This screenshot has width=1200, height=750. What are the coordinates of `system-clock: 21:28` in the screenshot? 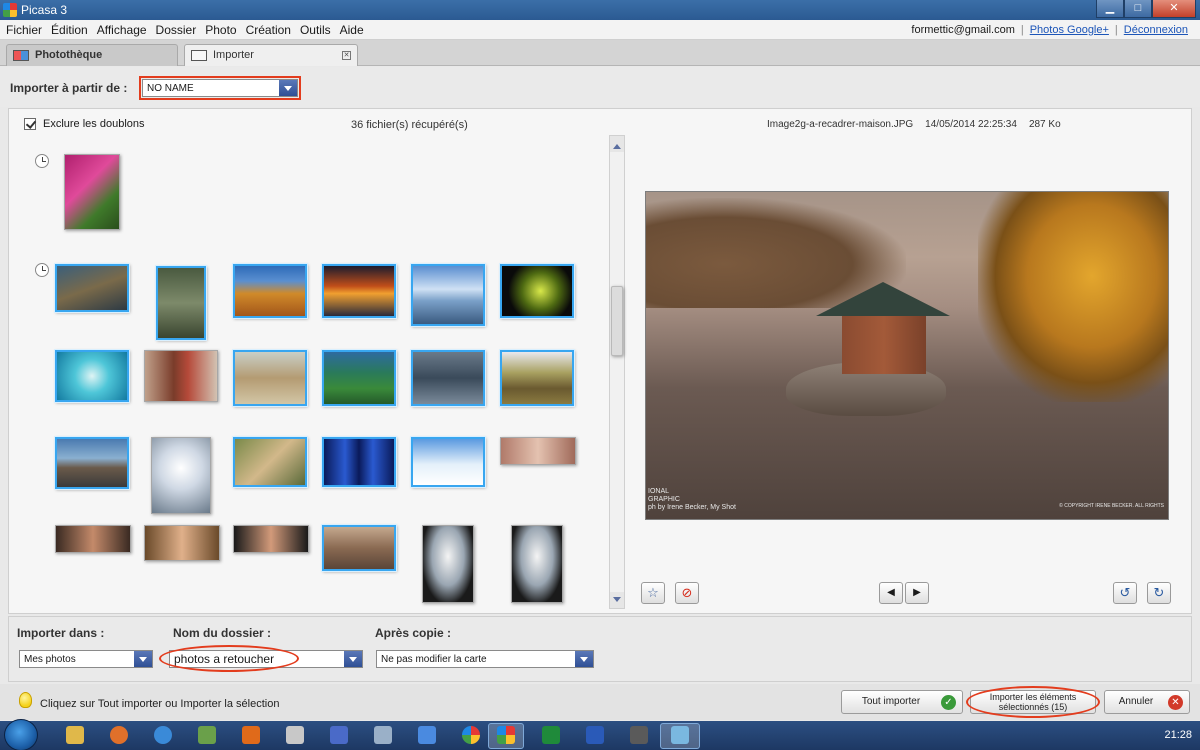 It's located at (1178, 735).